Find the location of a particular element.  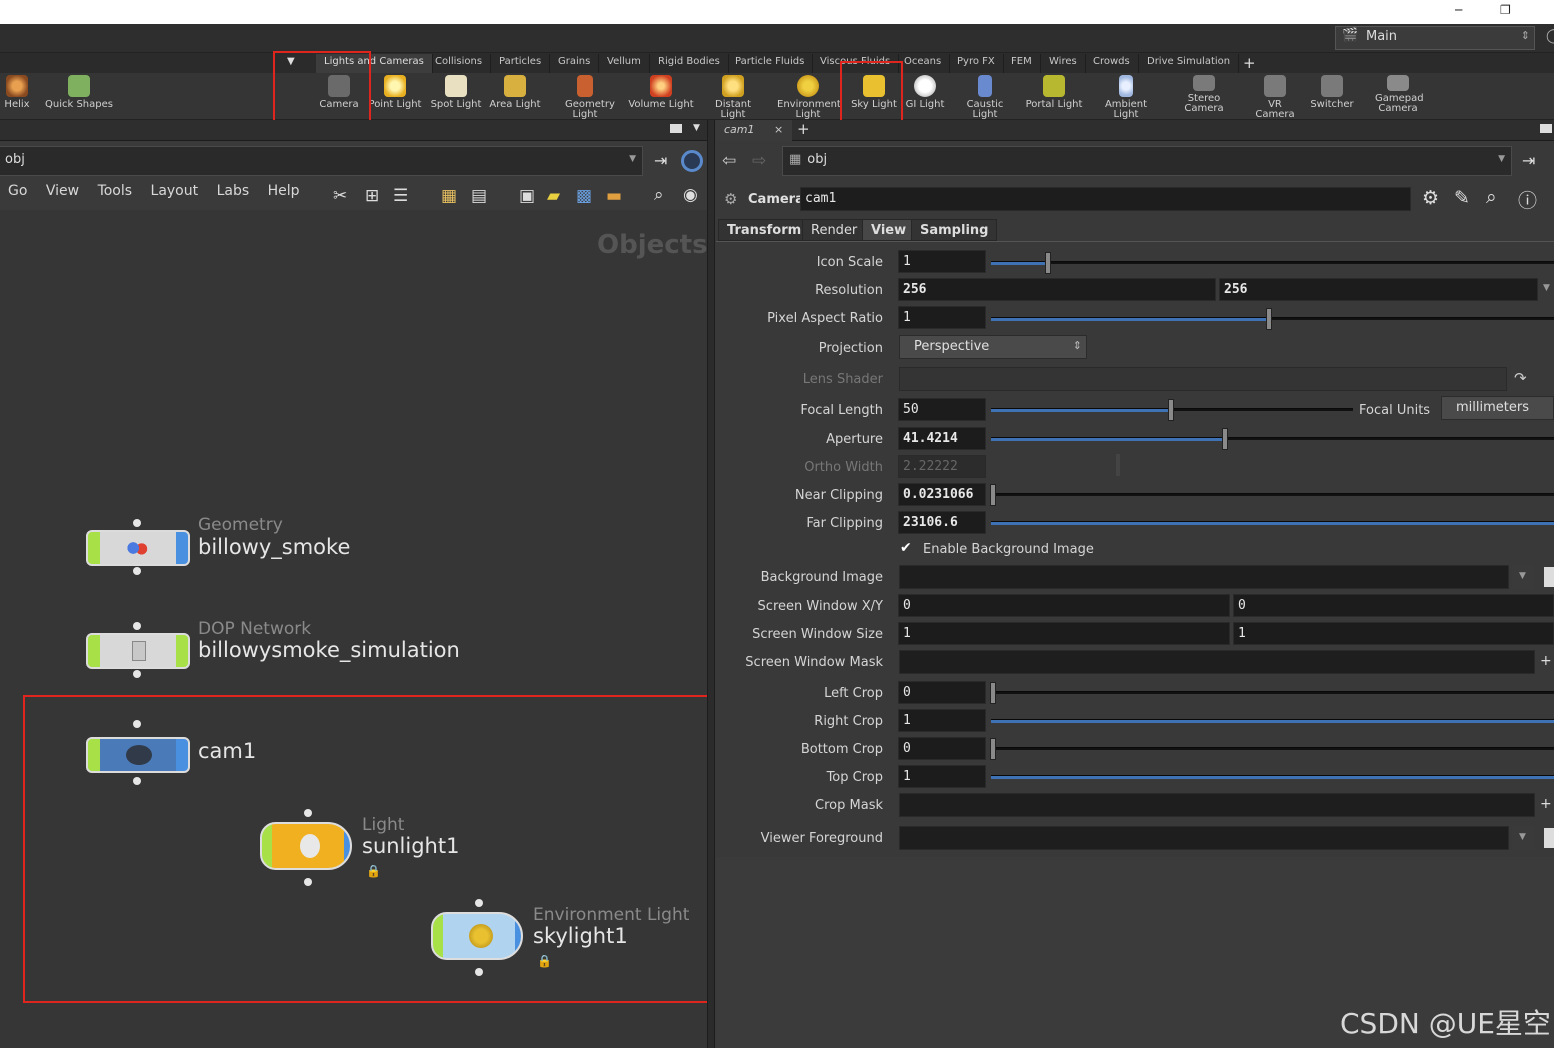

tools-icon: ✂ is located at coordinates (340, 196).